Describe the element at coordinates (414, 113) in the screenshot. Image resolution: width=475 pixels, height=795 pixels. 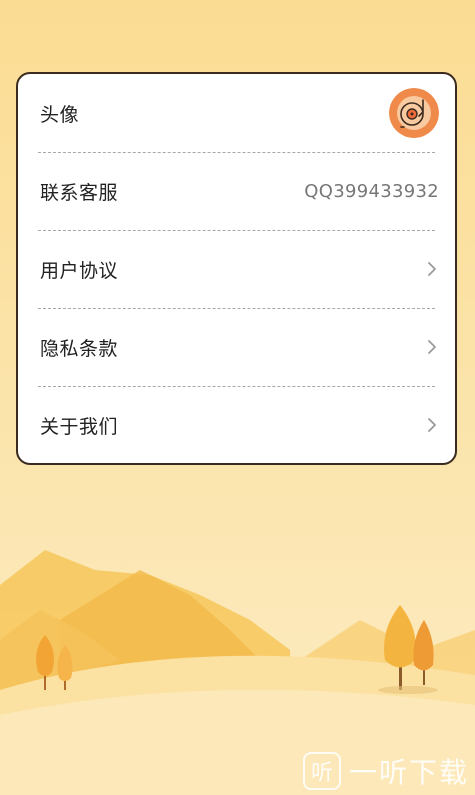
I see `vinyl-record-avatar-icon` at that location.